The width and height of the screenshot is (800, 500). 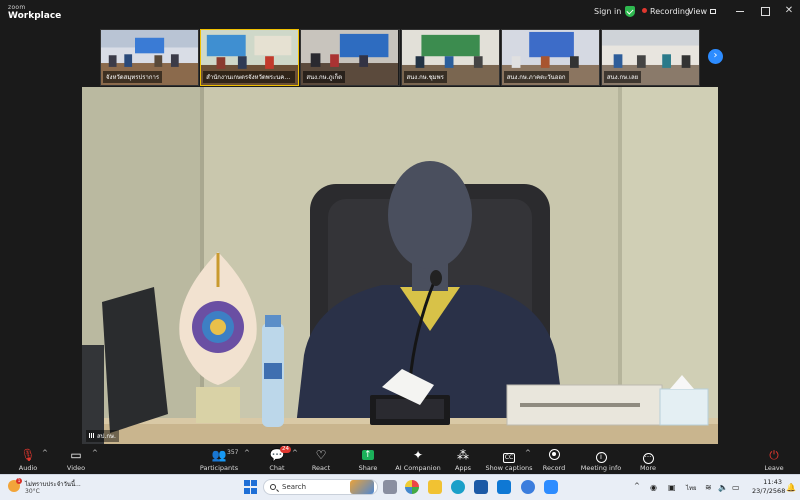 I want to click on participants-options-chevron-icon: ^, so click(x=247, y=453).